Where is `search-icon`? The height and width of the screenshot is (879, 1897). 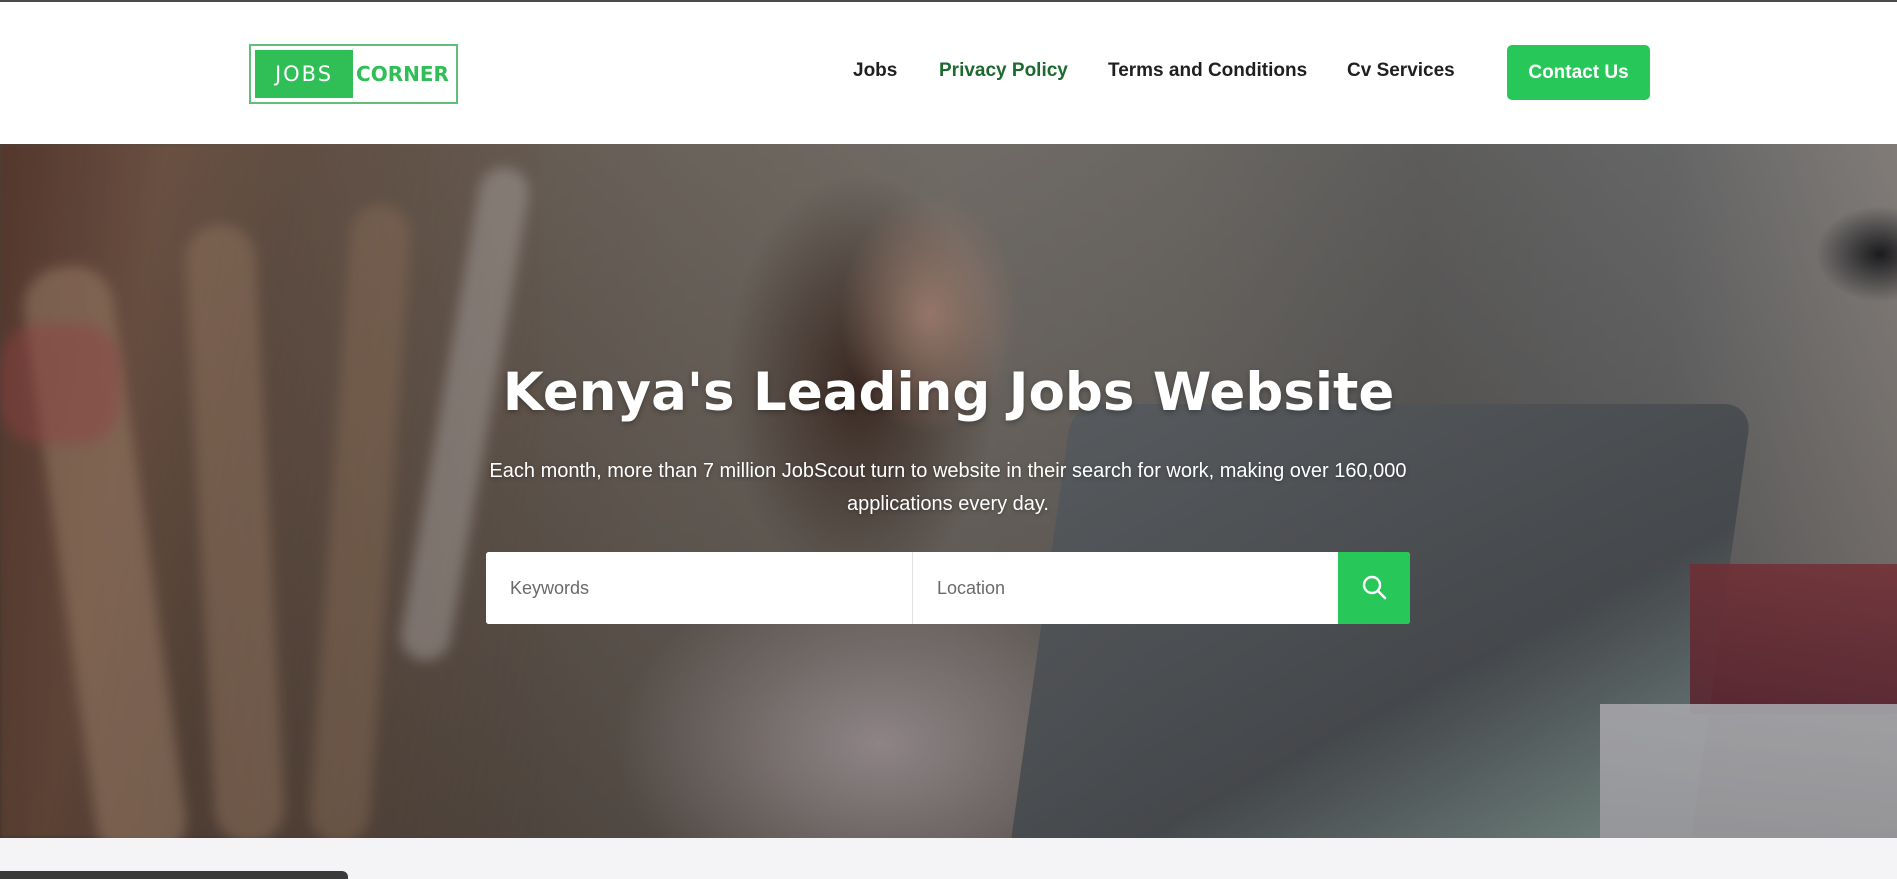
search-icon is located at coordinates (1374, 588).